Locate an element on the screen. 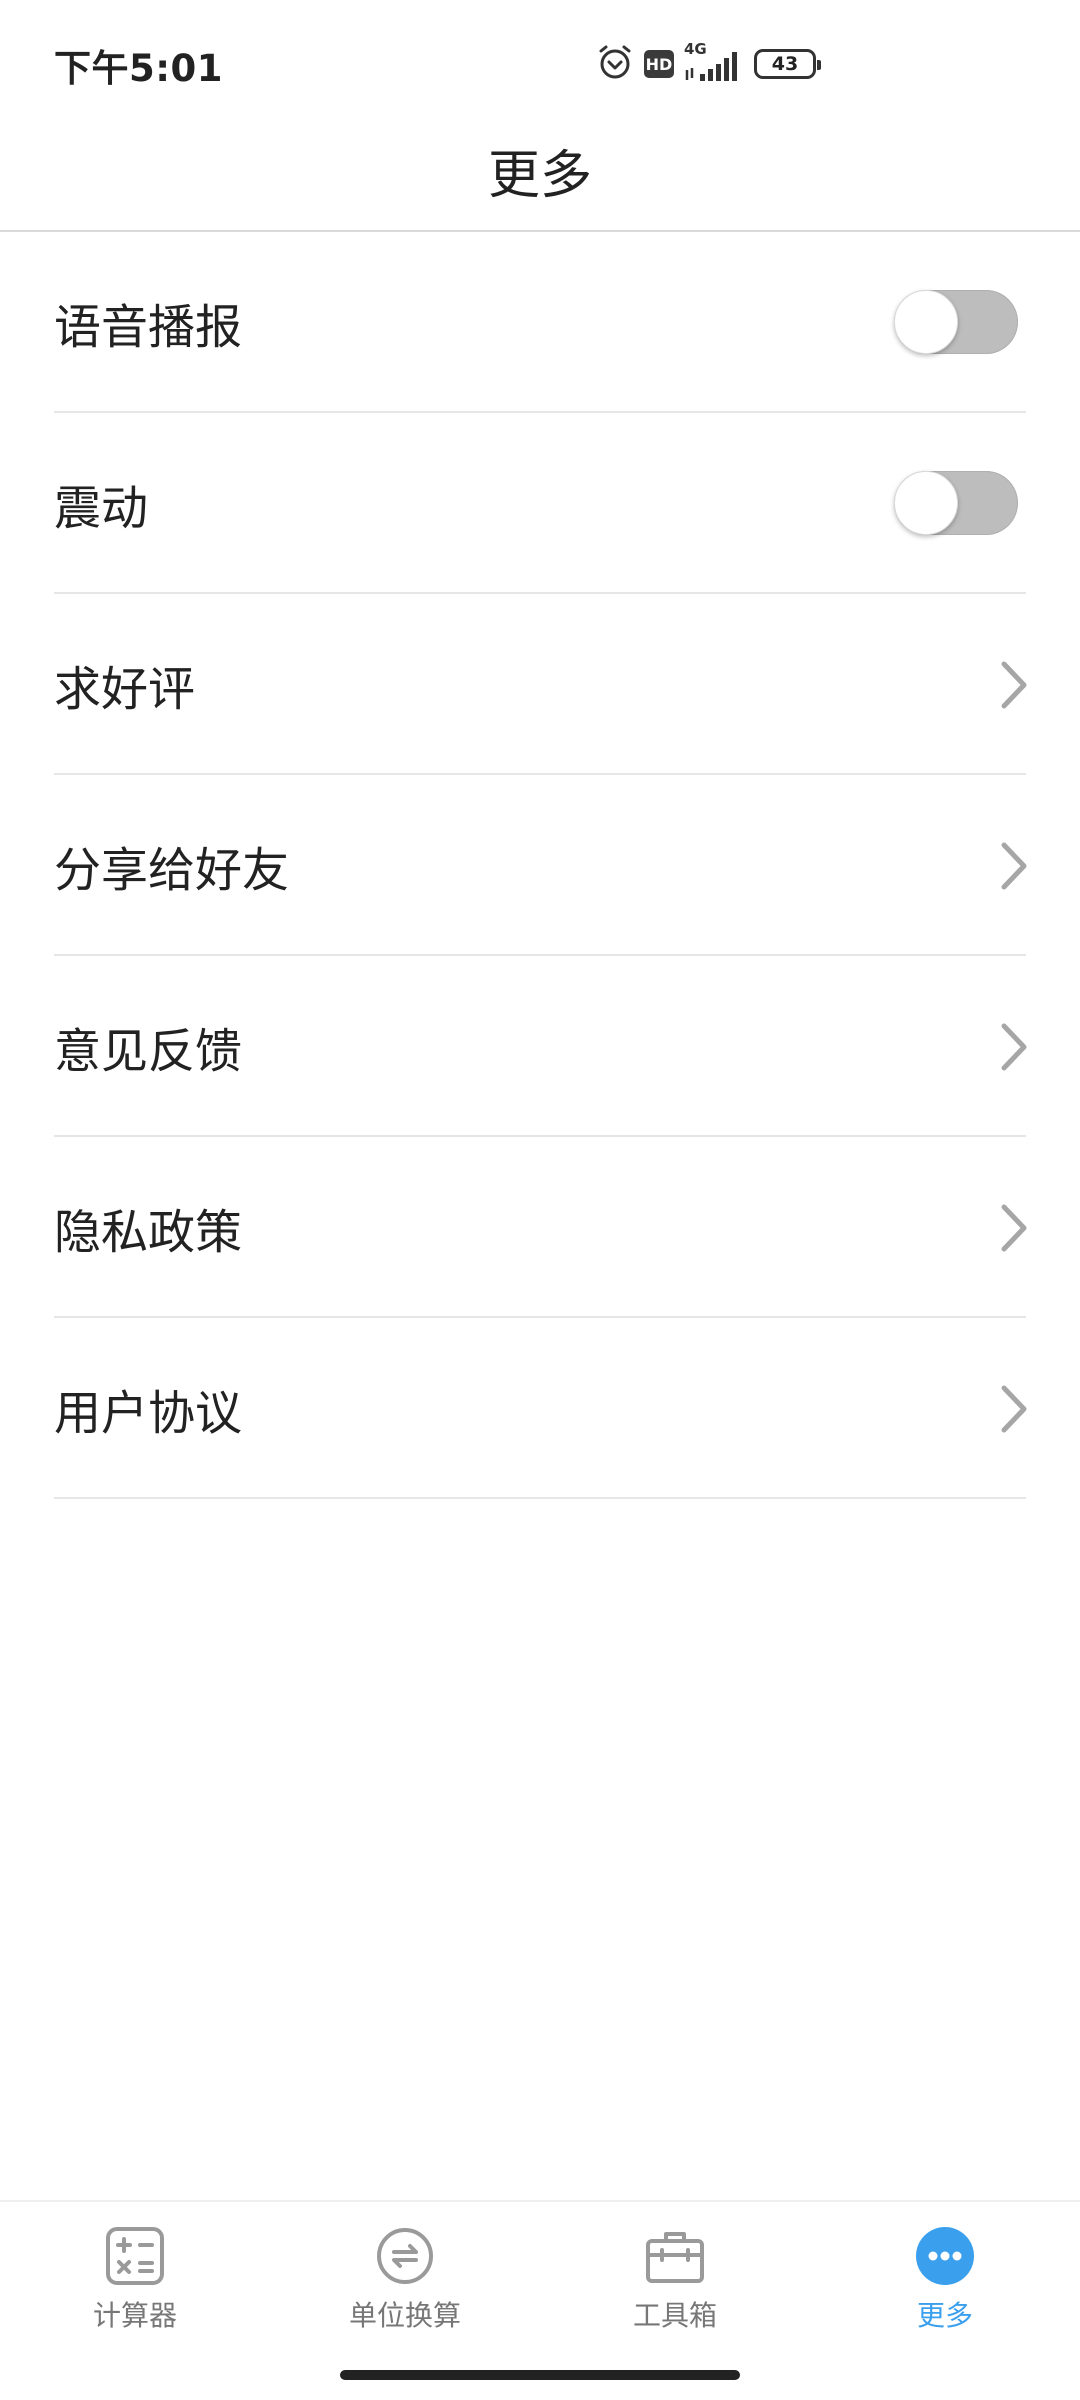 The image size is (1080, 2400). voice-broadcast-toggle is located at coordinates (956, 322).